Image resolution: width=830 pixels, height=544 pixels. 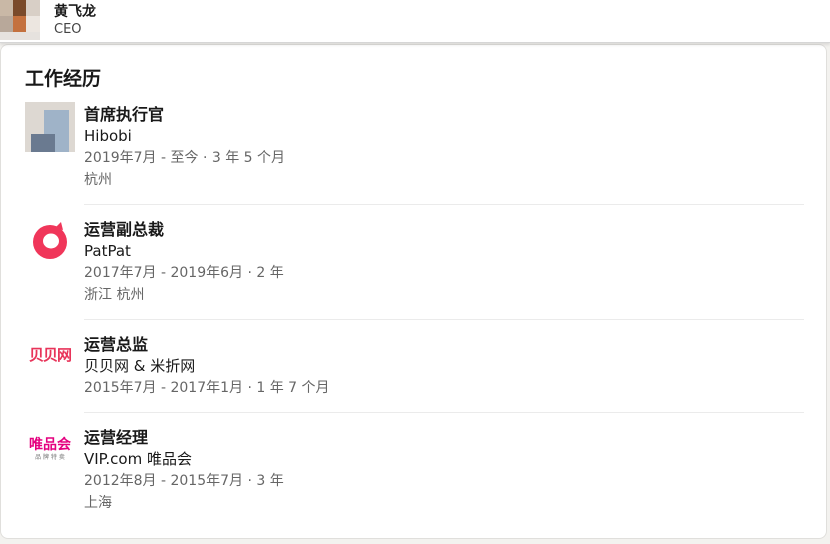 What do you see at coordinates (50, 127) in the screenshot?
I see `hibobi-logo` at bounding box center [50, 127].